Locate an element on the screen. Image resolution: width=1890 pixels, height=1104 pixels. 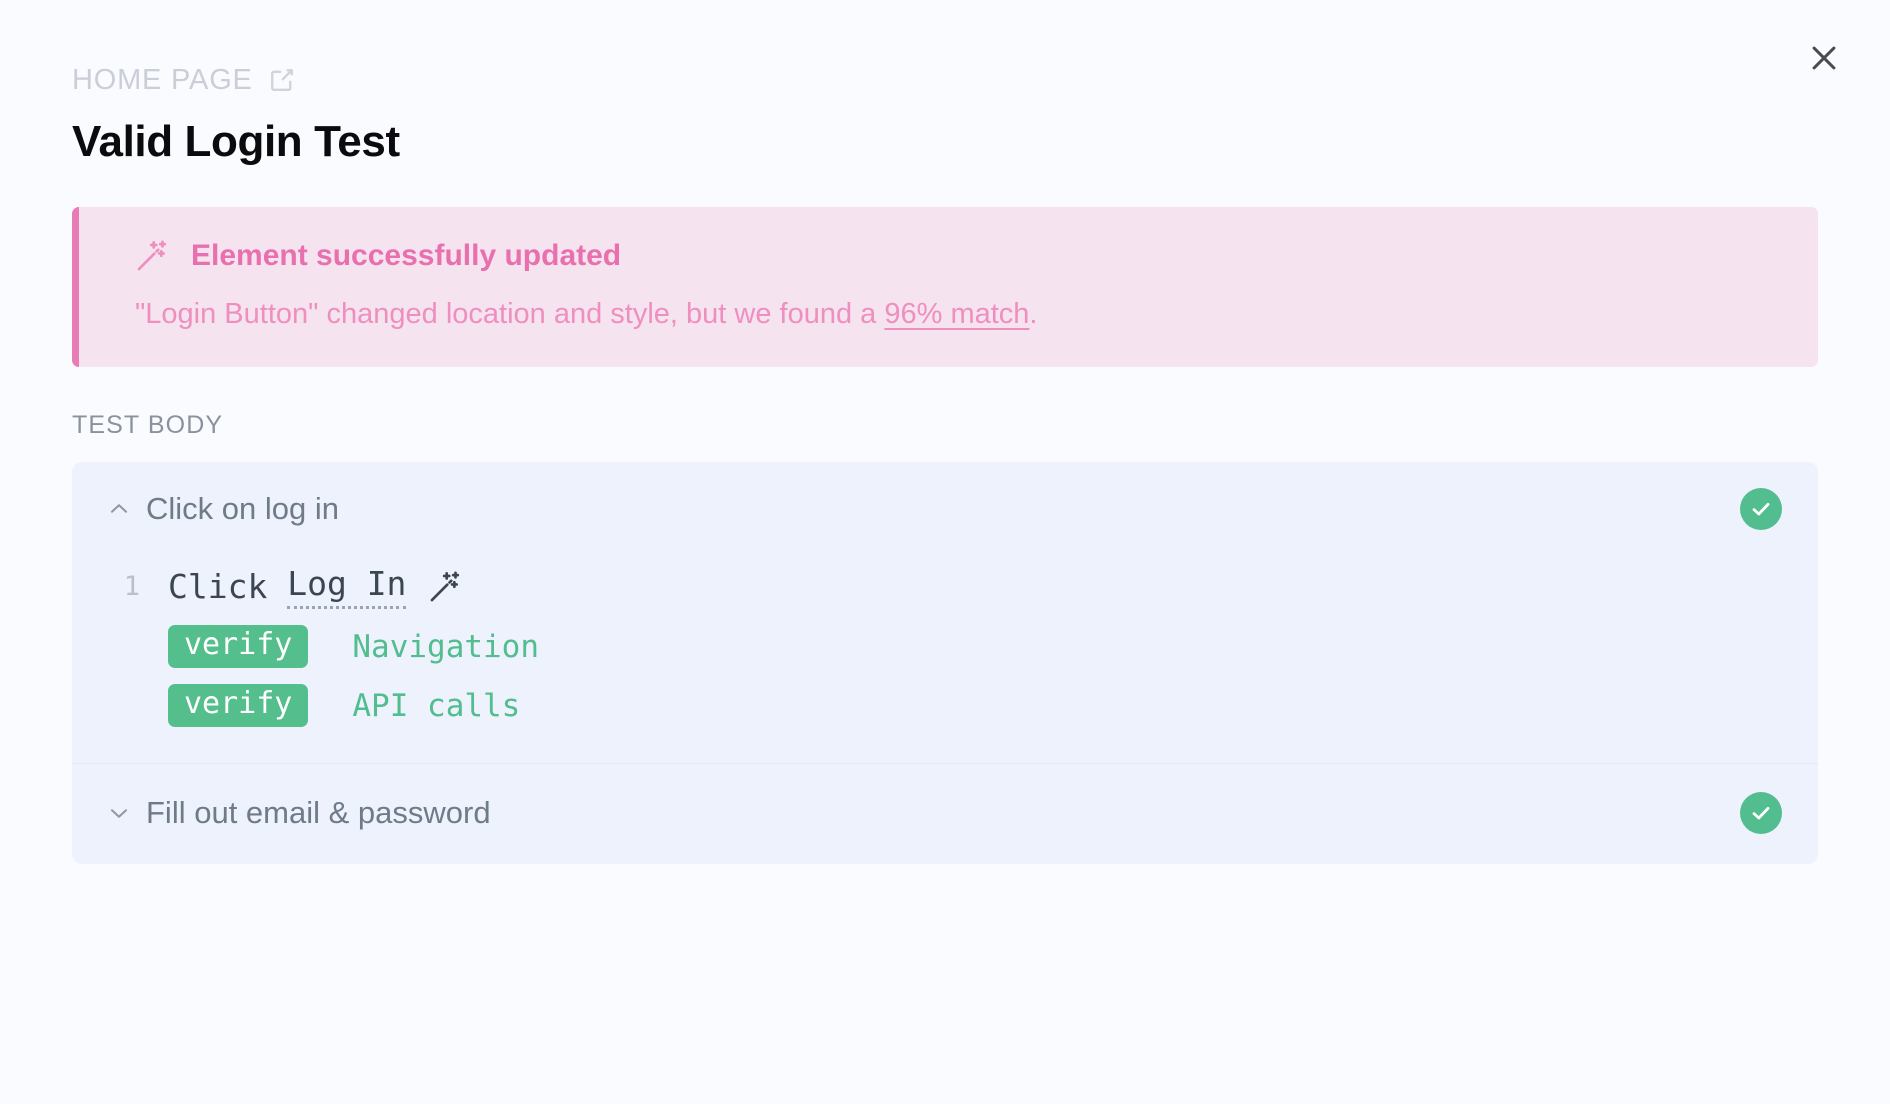
page-title: Valid Login Test is located at coordinates (236, 141).